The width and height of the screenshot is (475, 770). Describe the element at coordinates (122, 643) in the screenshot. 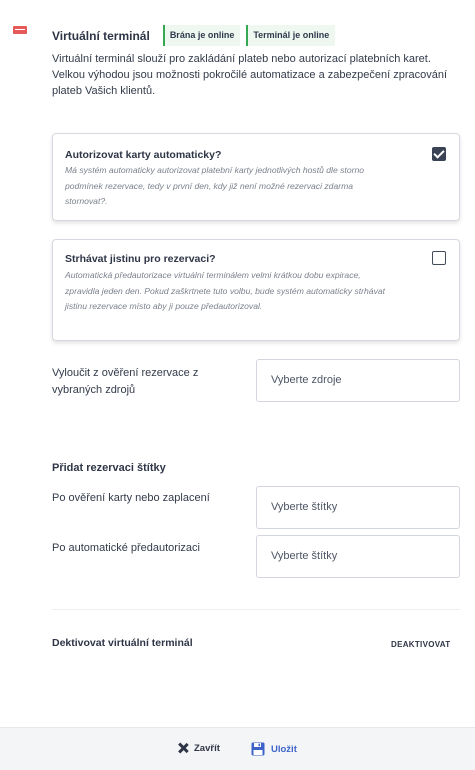

I see `deactivate-label: Dektivovat virtuální terminál` at that location.